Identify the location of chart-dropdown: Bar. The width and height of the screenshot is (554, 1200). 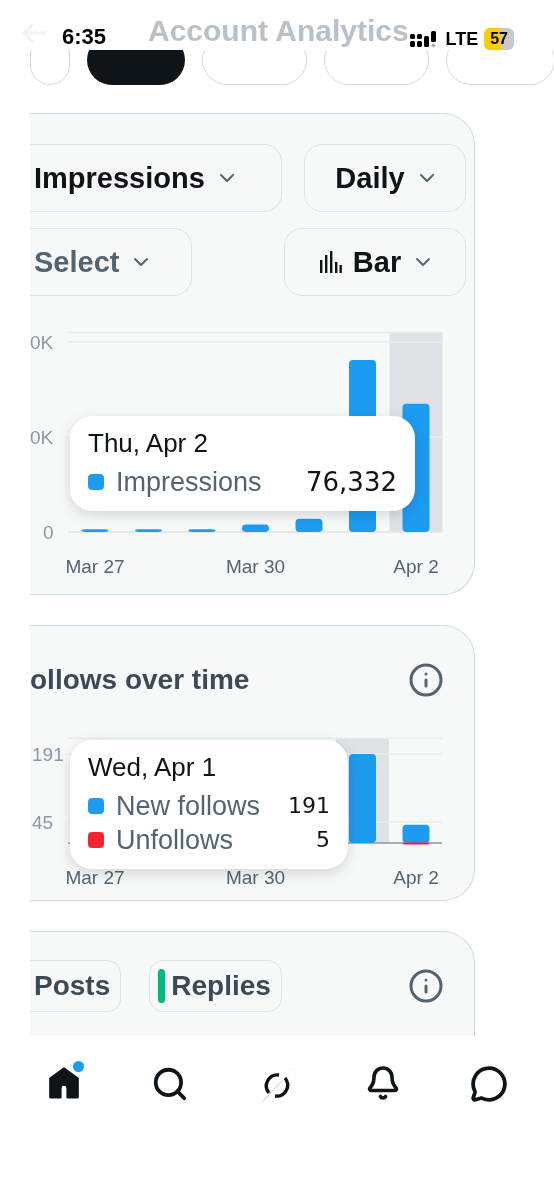
(375, 262).